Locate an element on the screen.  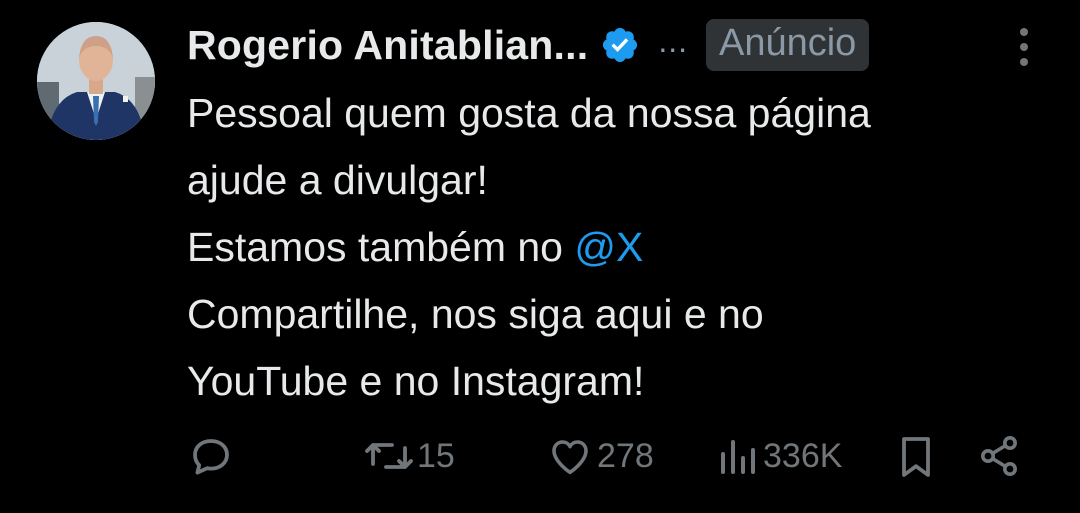
verified-badge-icon is located at coordinates (620, 45).